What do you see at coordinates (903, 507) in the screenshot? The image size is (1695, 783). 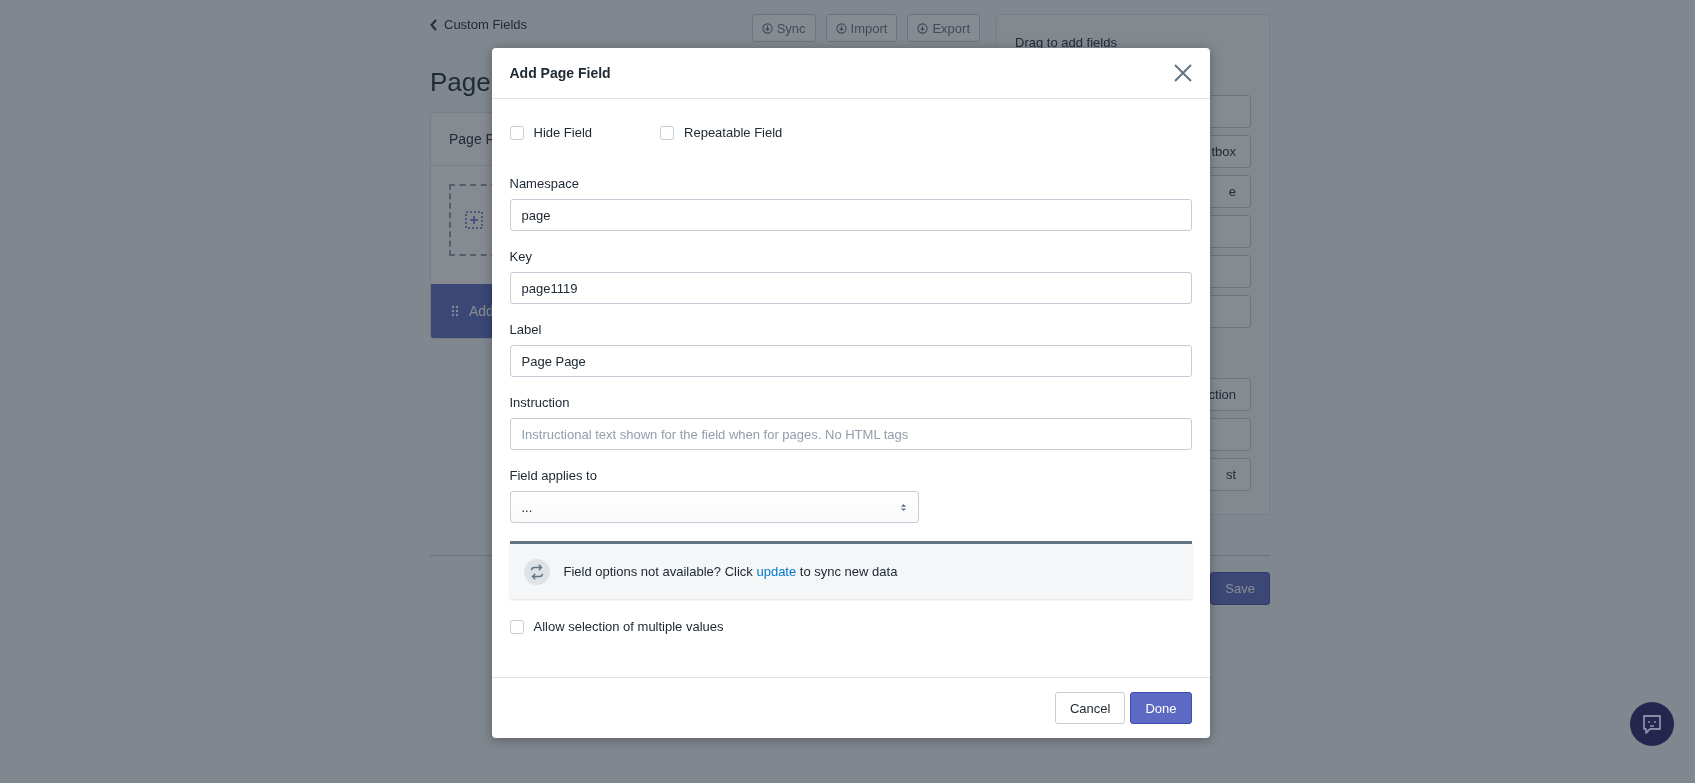 I see `sort-caret-icon` at bounding box center [903, 507].